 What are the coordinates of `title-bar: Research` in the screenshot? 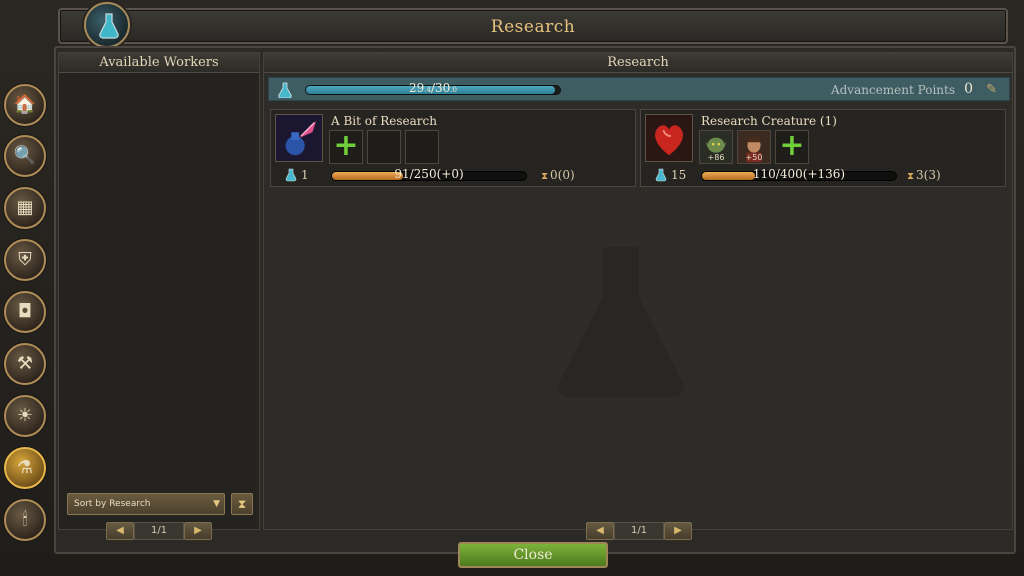 It's located at (533, 26).